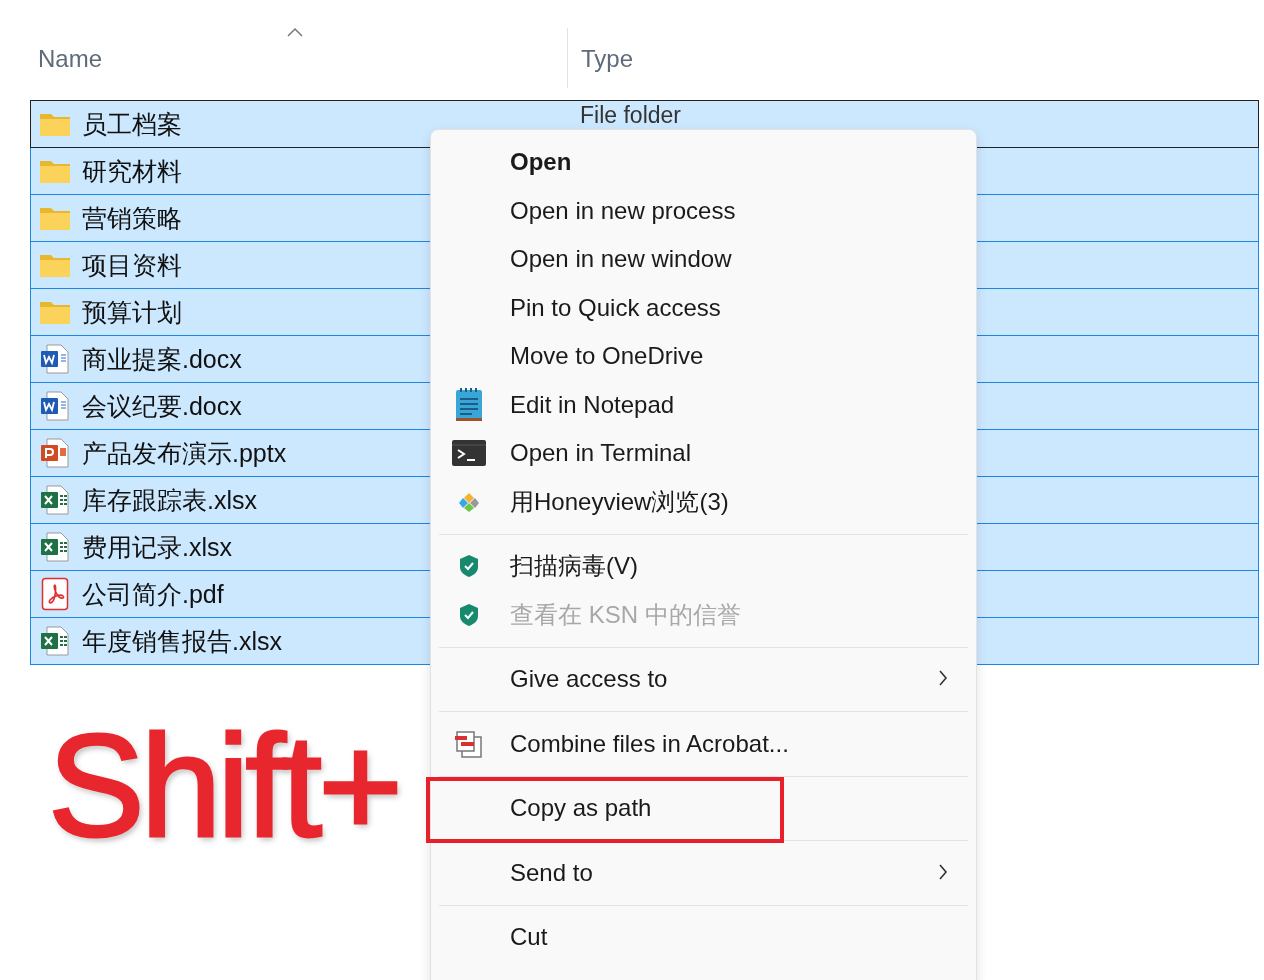 The width and height of the screenshot is (1264, 980). What do you see at coordinates (132, 218) in the screenshot?
I see `file-name: 营销策略` at bounding box center [132, 218].